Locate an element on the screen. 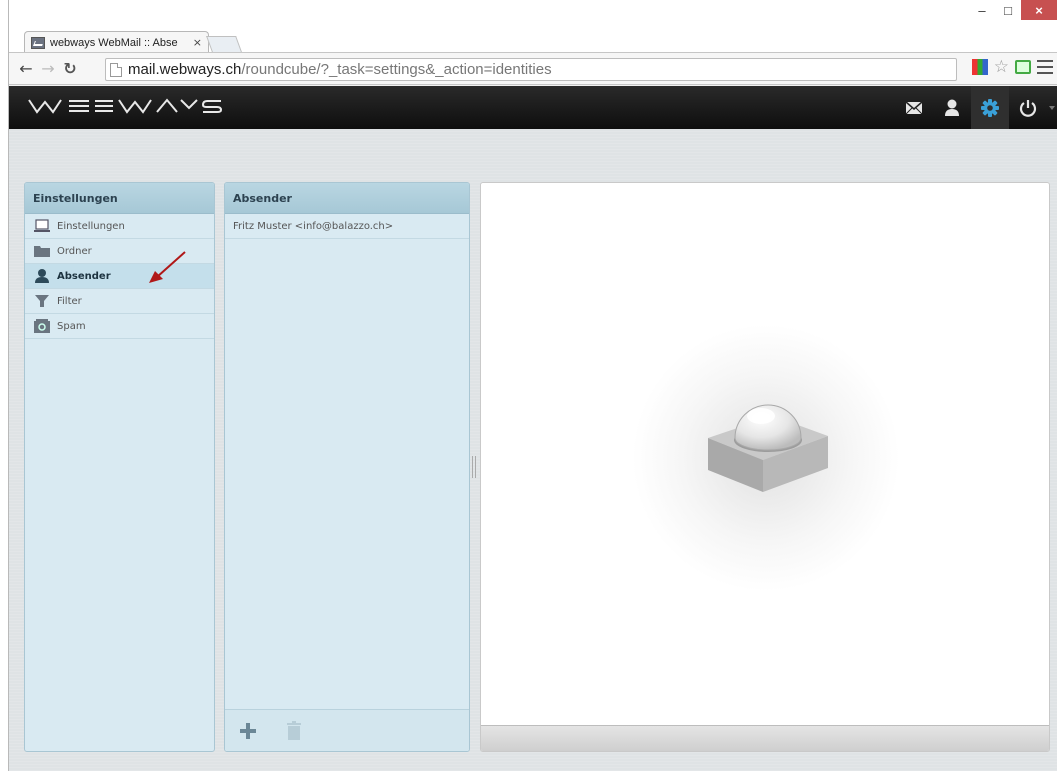  toolbar-right: ☆ is located at coordinates (1012, 67).